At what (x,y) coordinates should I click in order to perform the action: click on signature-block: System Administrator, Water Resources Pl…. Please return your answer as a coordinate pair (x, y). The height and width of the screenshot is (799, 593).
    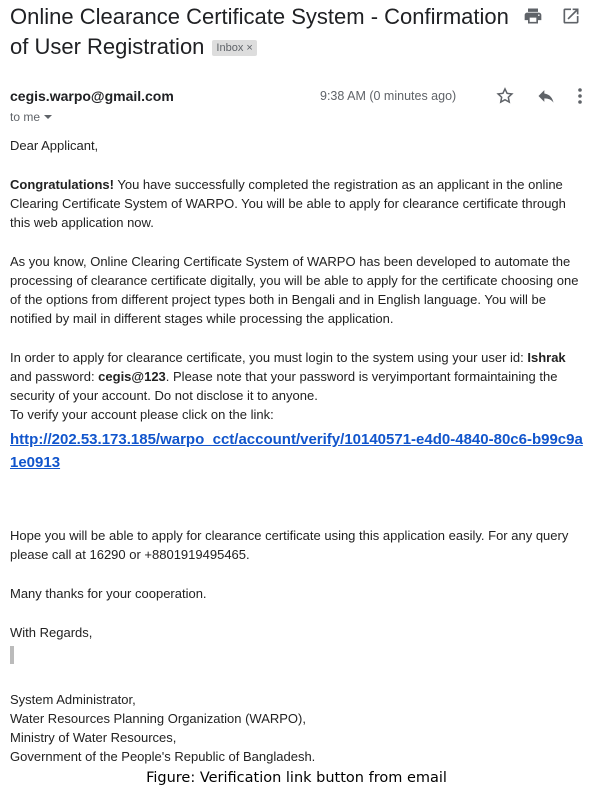
    Looking at the image, I should click on (297, 728).